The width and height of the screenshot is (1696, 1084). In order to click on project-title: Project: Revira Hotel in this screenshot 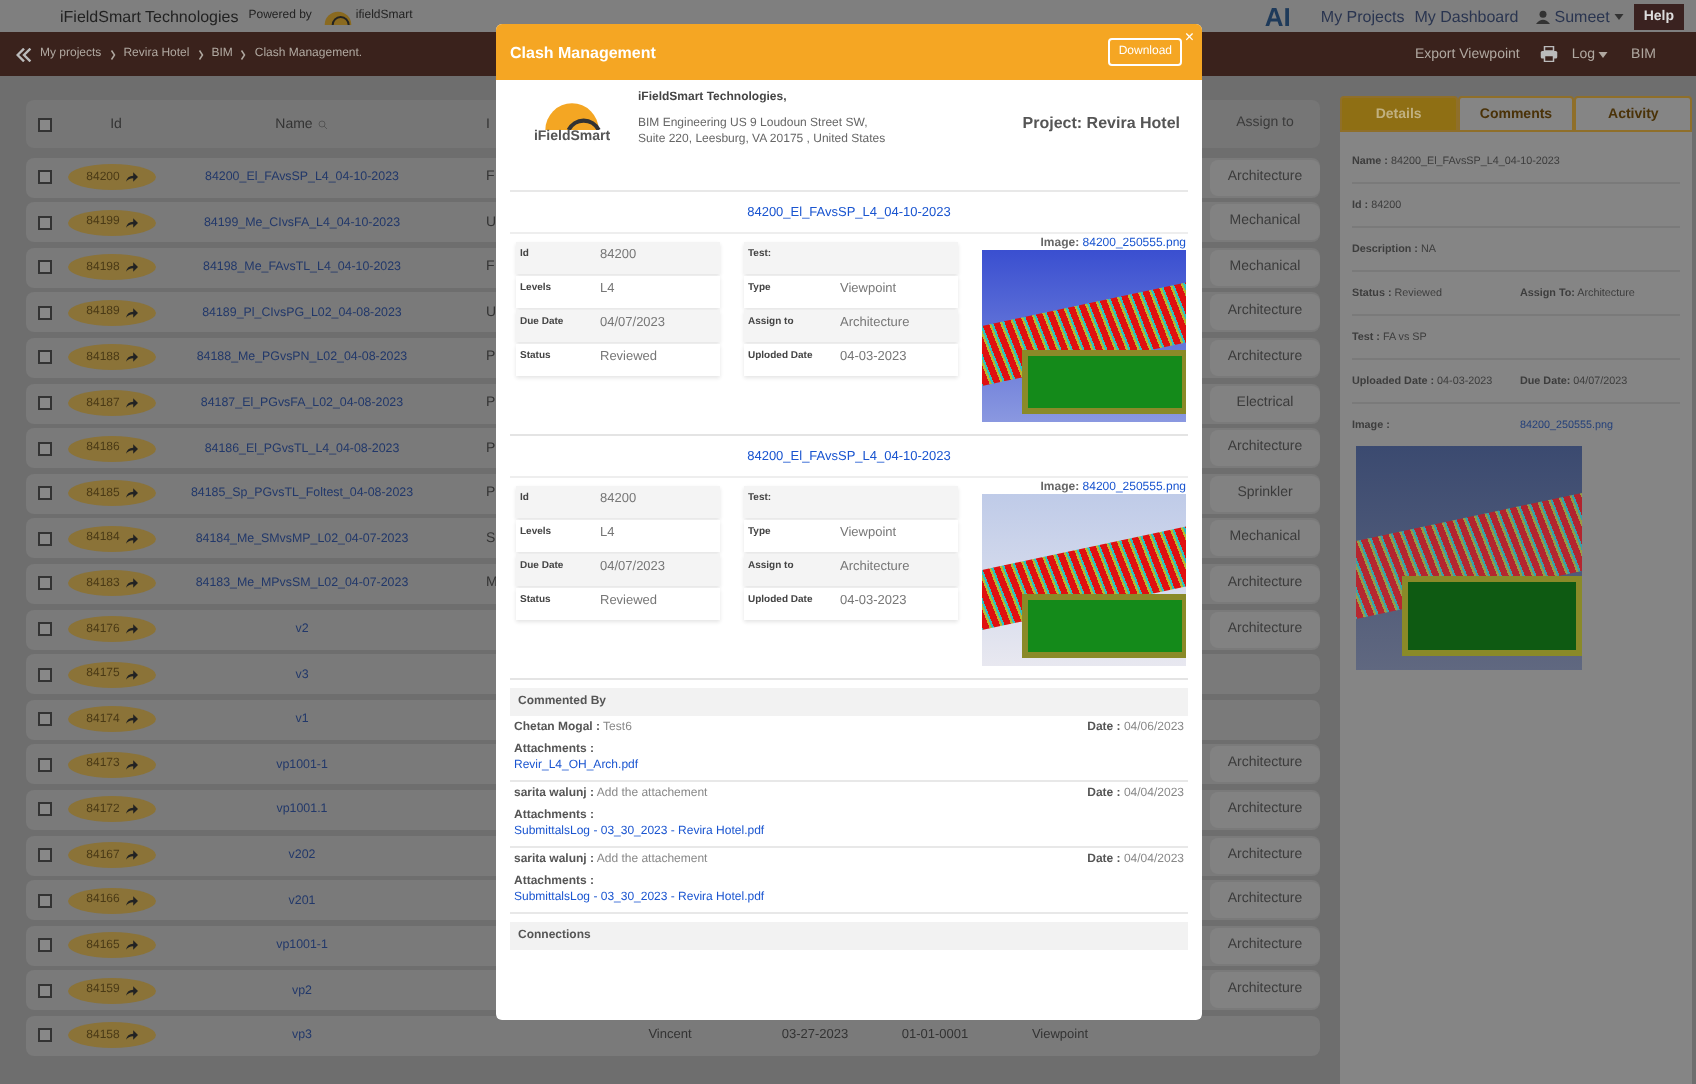, I will do `click(1101, 123)`.